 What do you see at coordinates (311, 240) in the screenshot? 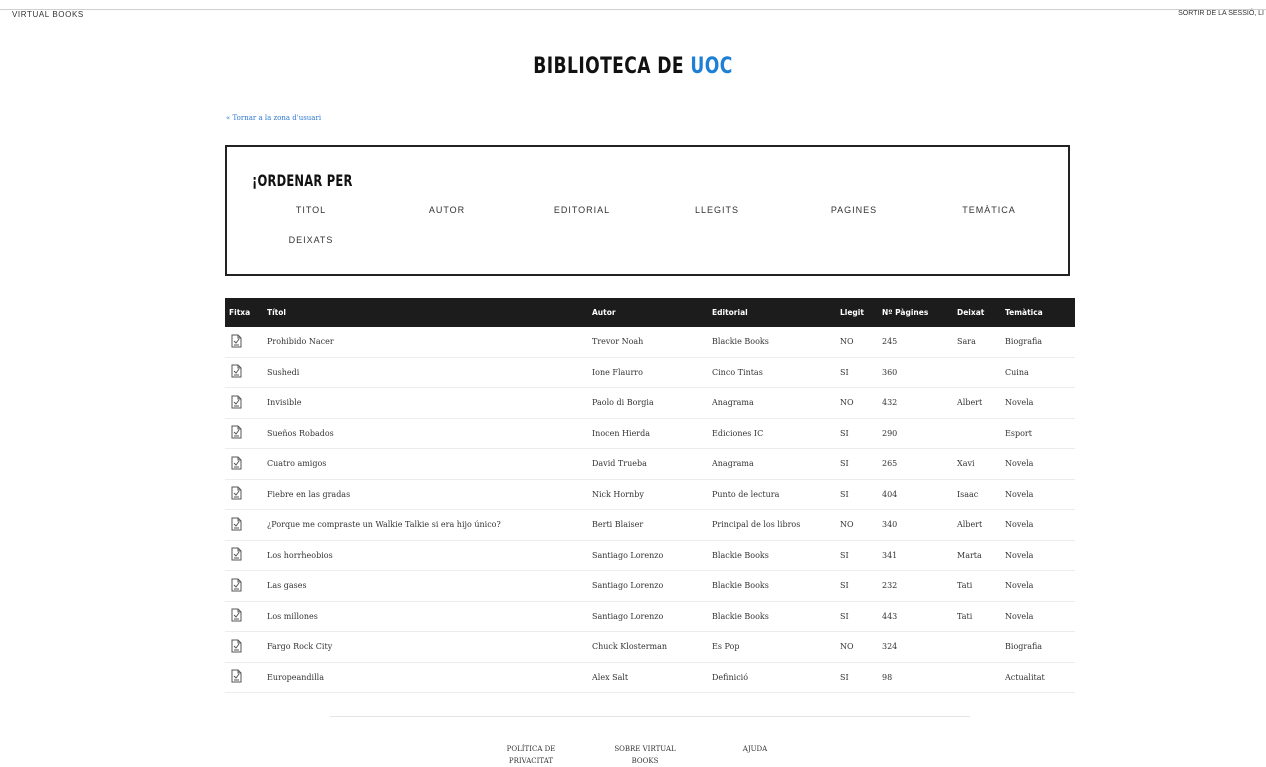
I see `sort-by-lent-button: DEIXATS` at bounding box center [311, 240].